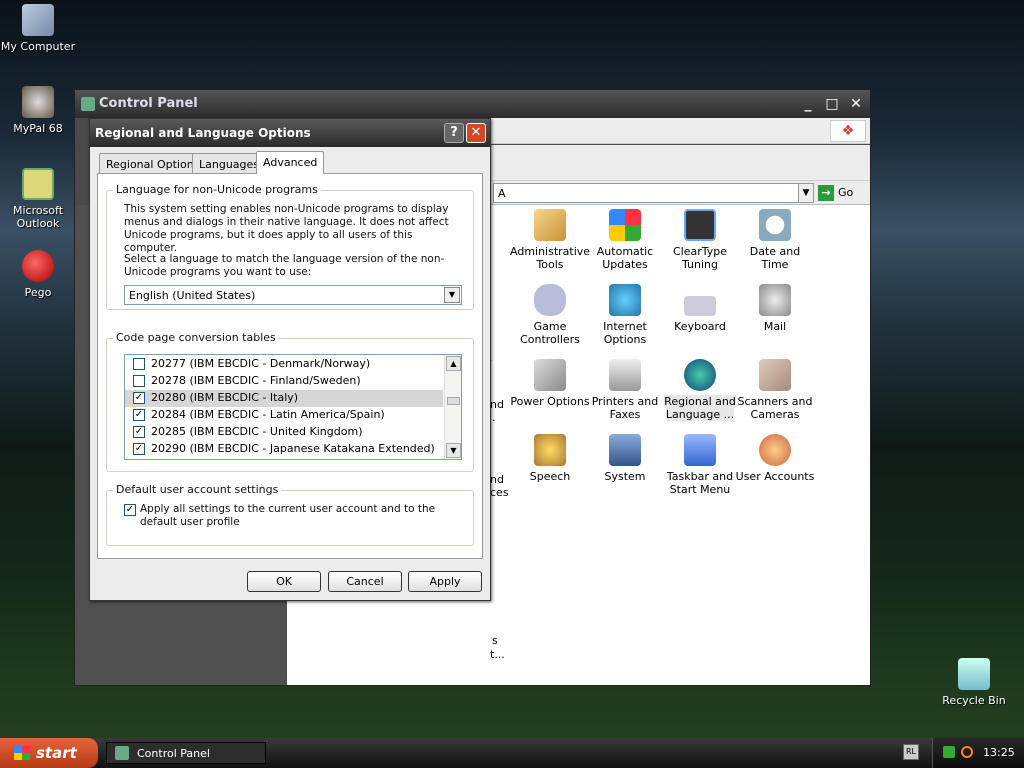  Describe the element at coordinates (775, 240) in the screenshot. I see `cp-item-date-time: Date and Time` at that location.